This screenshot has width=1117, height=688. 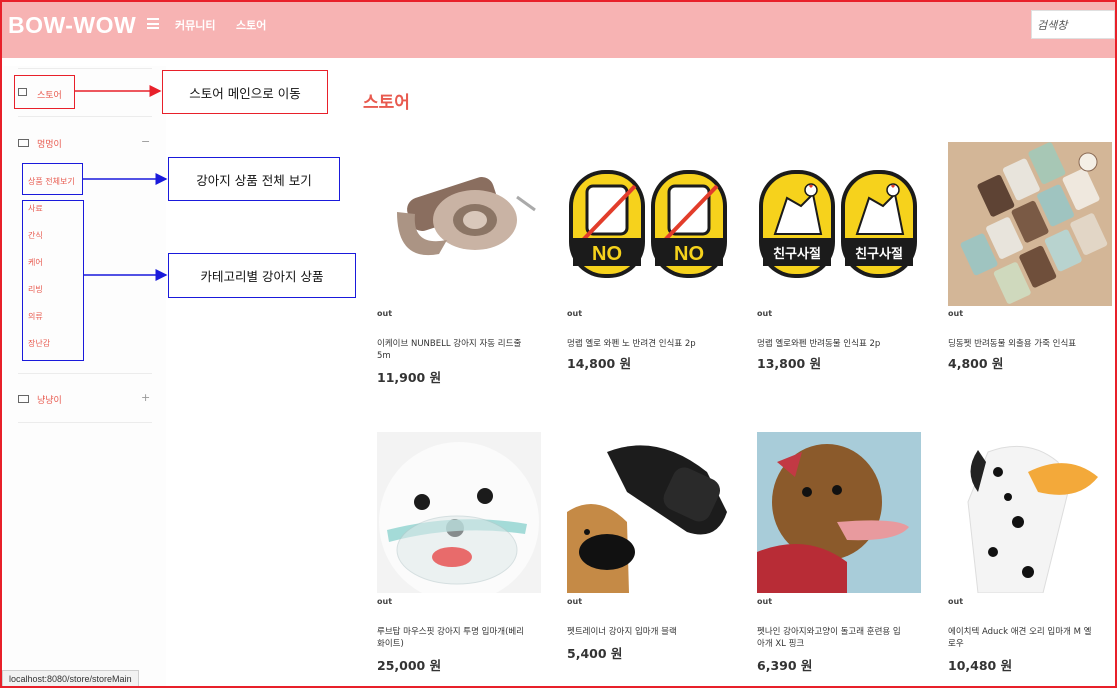 I want to click on product-price: 13,800 원, so click(x=789, y=363).